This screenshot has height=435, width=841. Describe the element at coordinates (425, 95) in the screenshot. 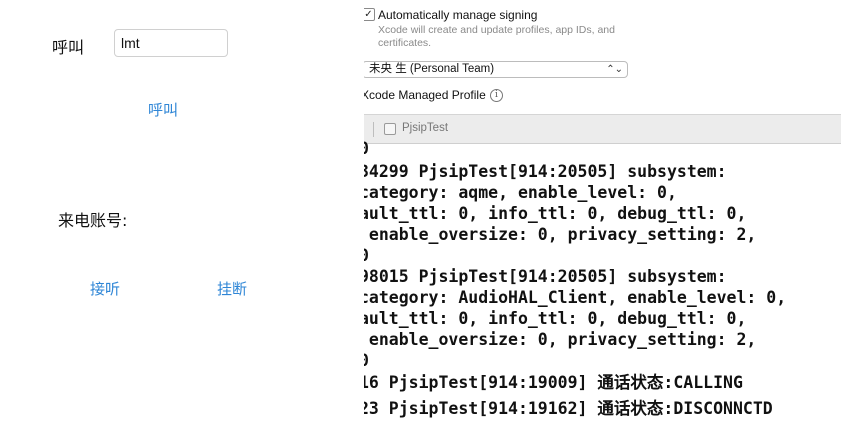

I see `provisioning-profile-label: Xcode Managed Profile` at that location.